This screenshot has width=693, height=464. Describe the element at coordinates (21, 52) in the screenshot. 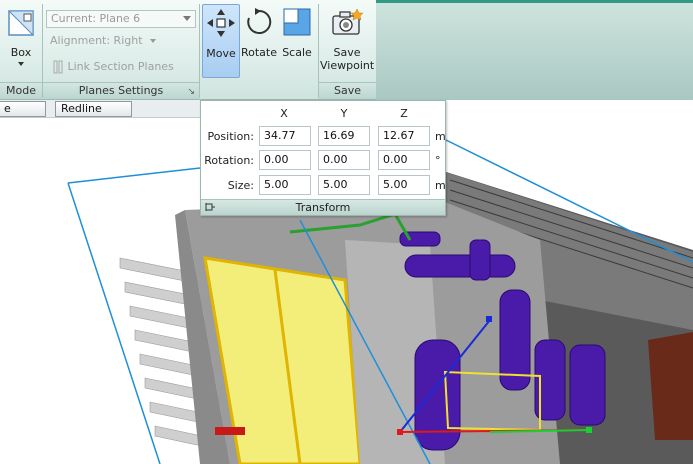

I see `box-label: Box` at that location.